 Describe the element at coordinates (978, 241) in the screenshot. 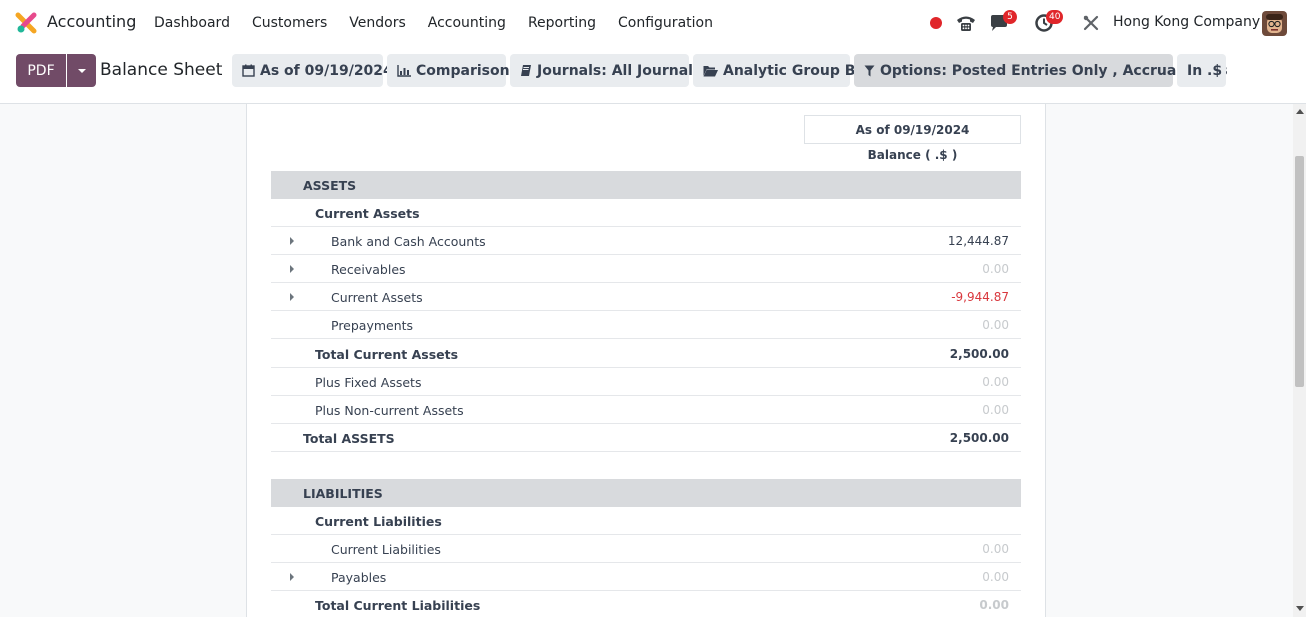

I see `row-value: 12,444.87` at that location.